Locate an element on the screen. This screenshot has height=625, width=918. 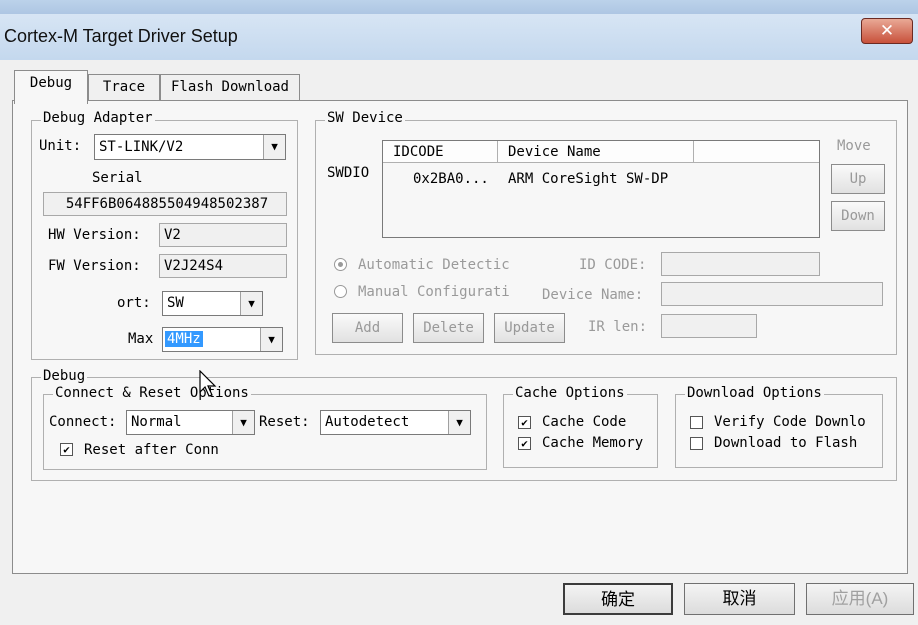
manual-config-label: Manual Configurati is located at coordinates (434, 292).